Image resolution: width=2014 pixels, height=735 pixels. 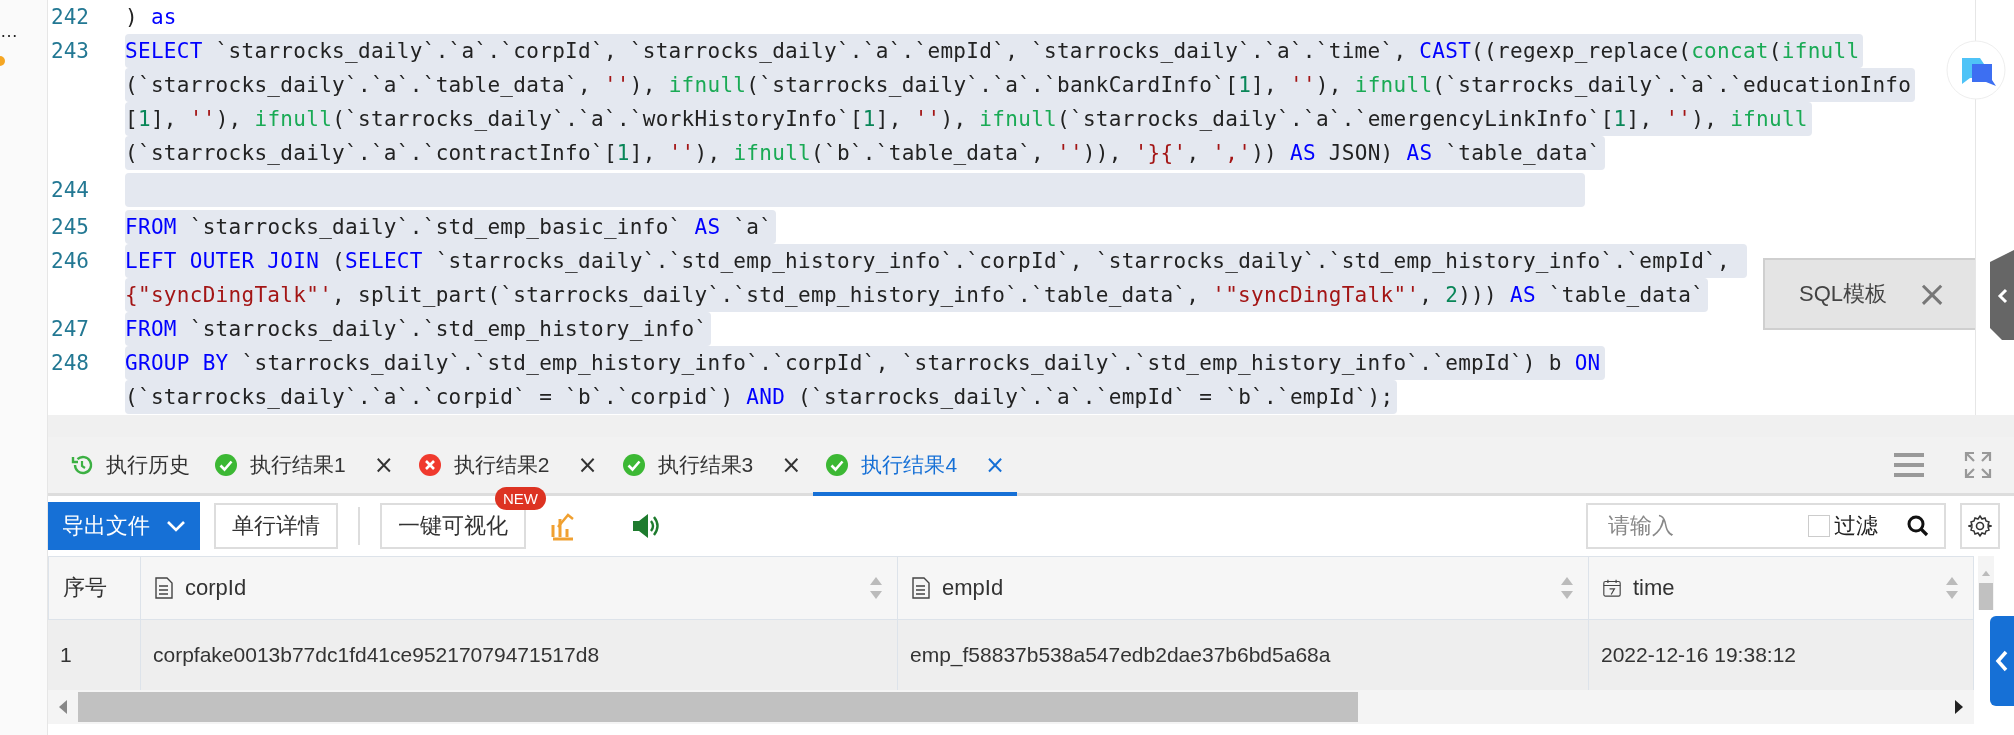 I want to click on fullscreen-icon, so click(x=1978, y=465).